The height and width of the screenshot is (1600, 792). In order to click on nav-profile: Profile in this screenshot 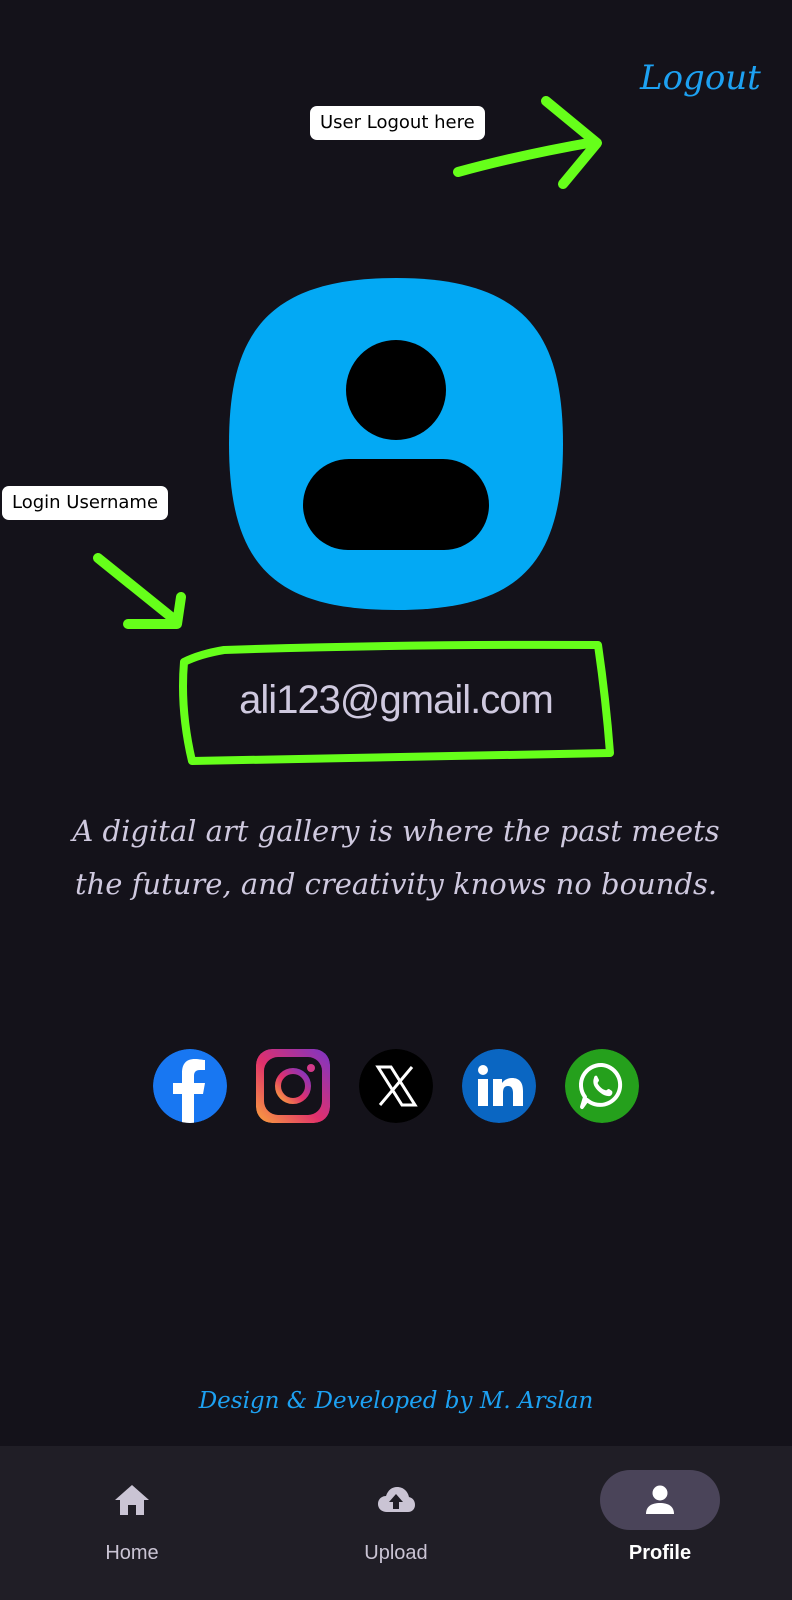, I will do `click(660, 1525)`.